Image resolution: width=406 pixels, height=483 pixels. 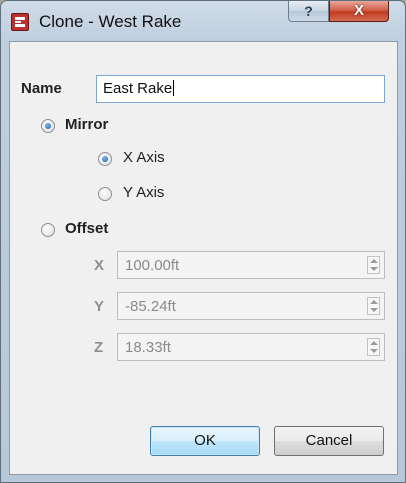 I want to click on cancel-button: Cancel, so click(x=329, y=441).